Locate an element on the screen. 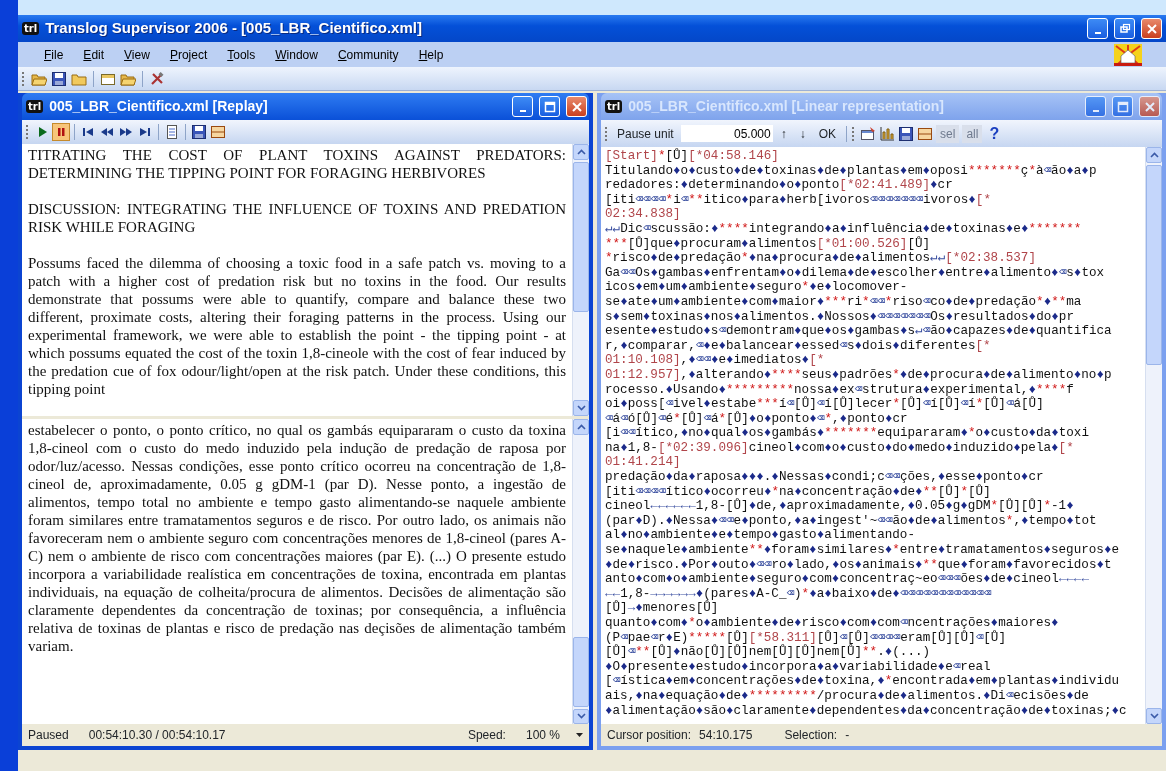  restore-button is located at coordinates (1124, 28).